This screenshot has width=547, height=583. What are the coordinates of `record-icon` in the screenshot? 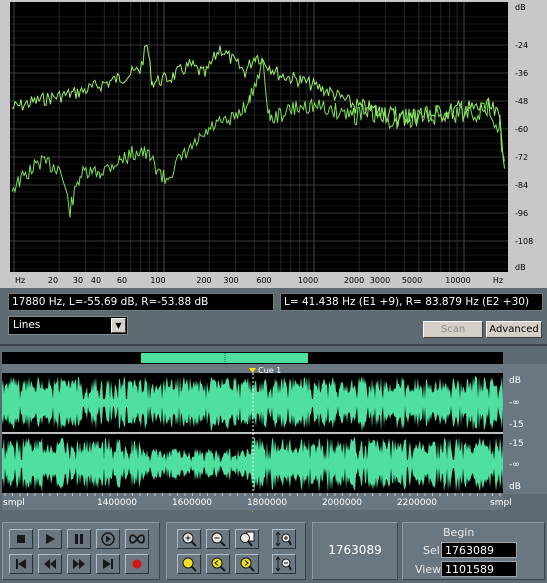 It's located at (137, 564).